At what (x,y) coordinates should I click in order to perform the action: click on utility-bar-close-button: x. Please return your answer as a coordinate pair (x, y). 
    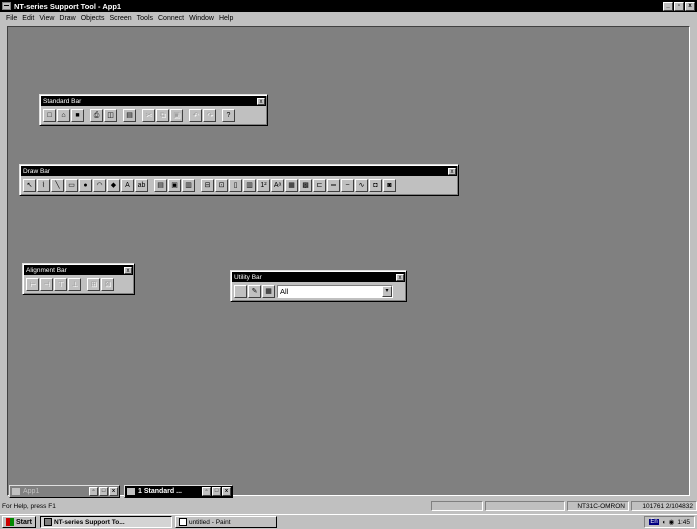
    Looking at the image, I should click on (400, 277).